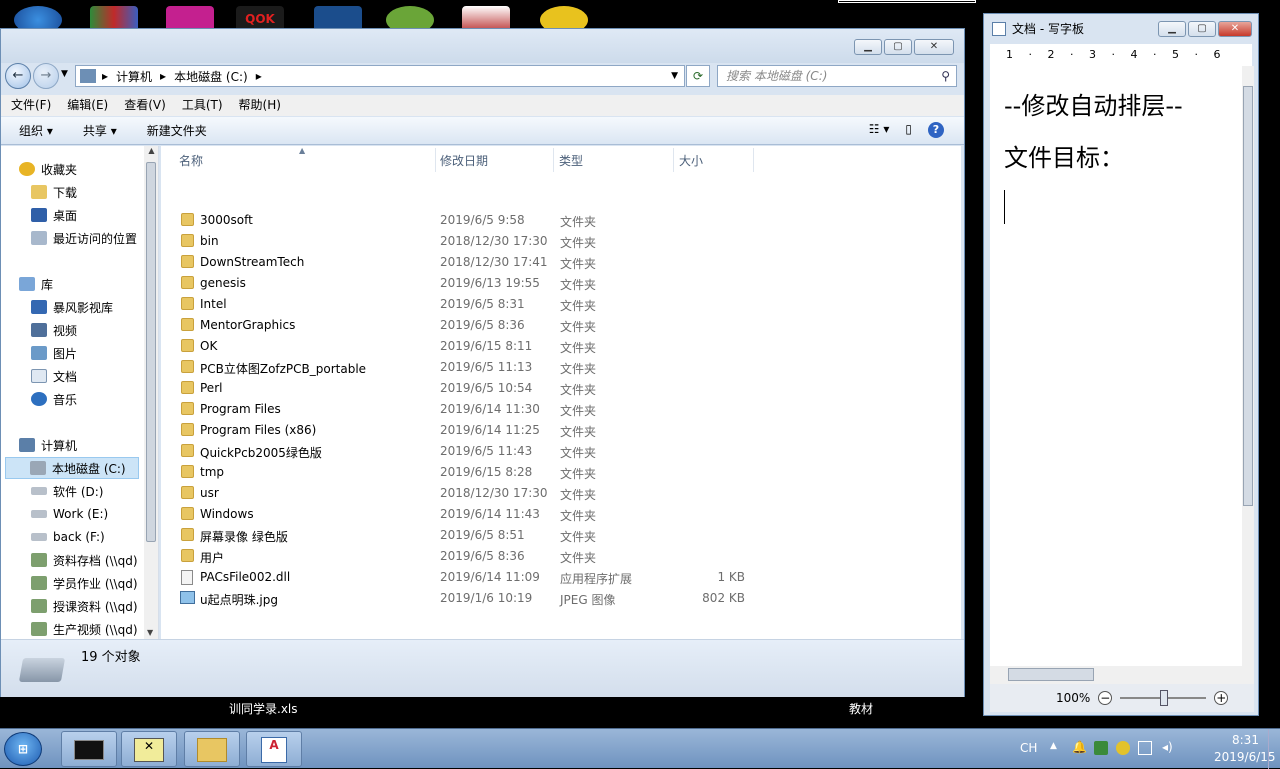  I want to click on refresh-button: ⟳, so click(698, 76).